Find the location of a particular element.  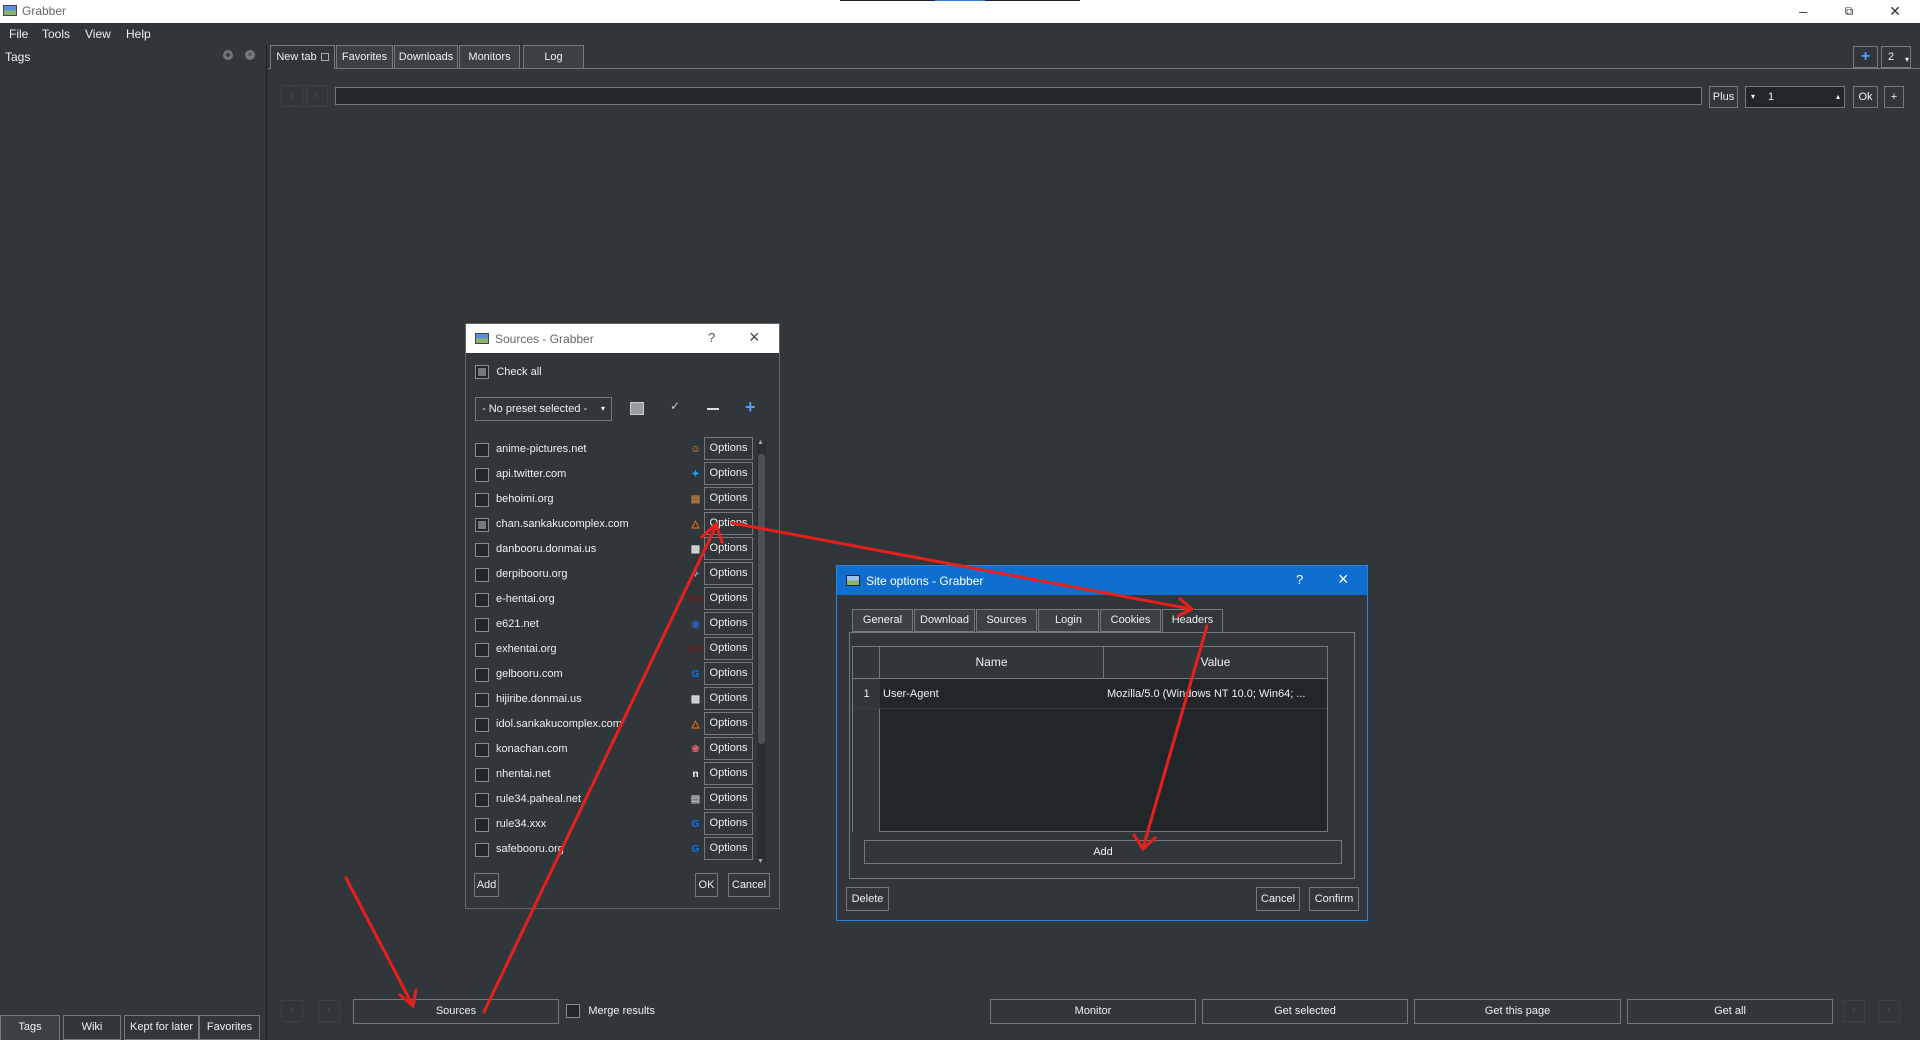

restore-icon: ⧉ is located at coordinates (1849, 11).